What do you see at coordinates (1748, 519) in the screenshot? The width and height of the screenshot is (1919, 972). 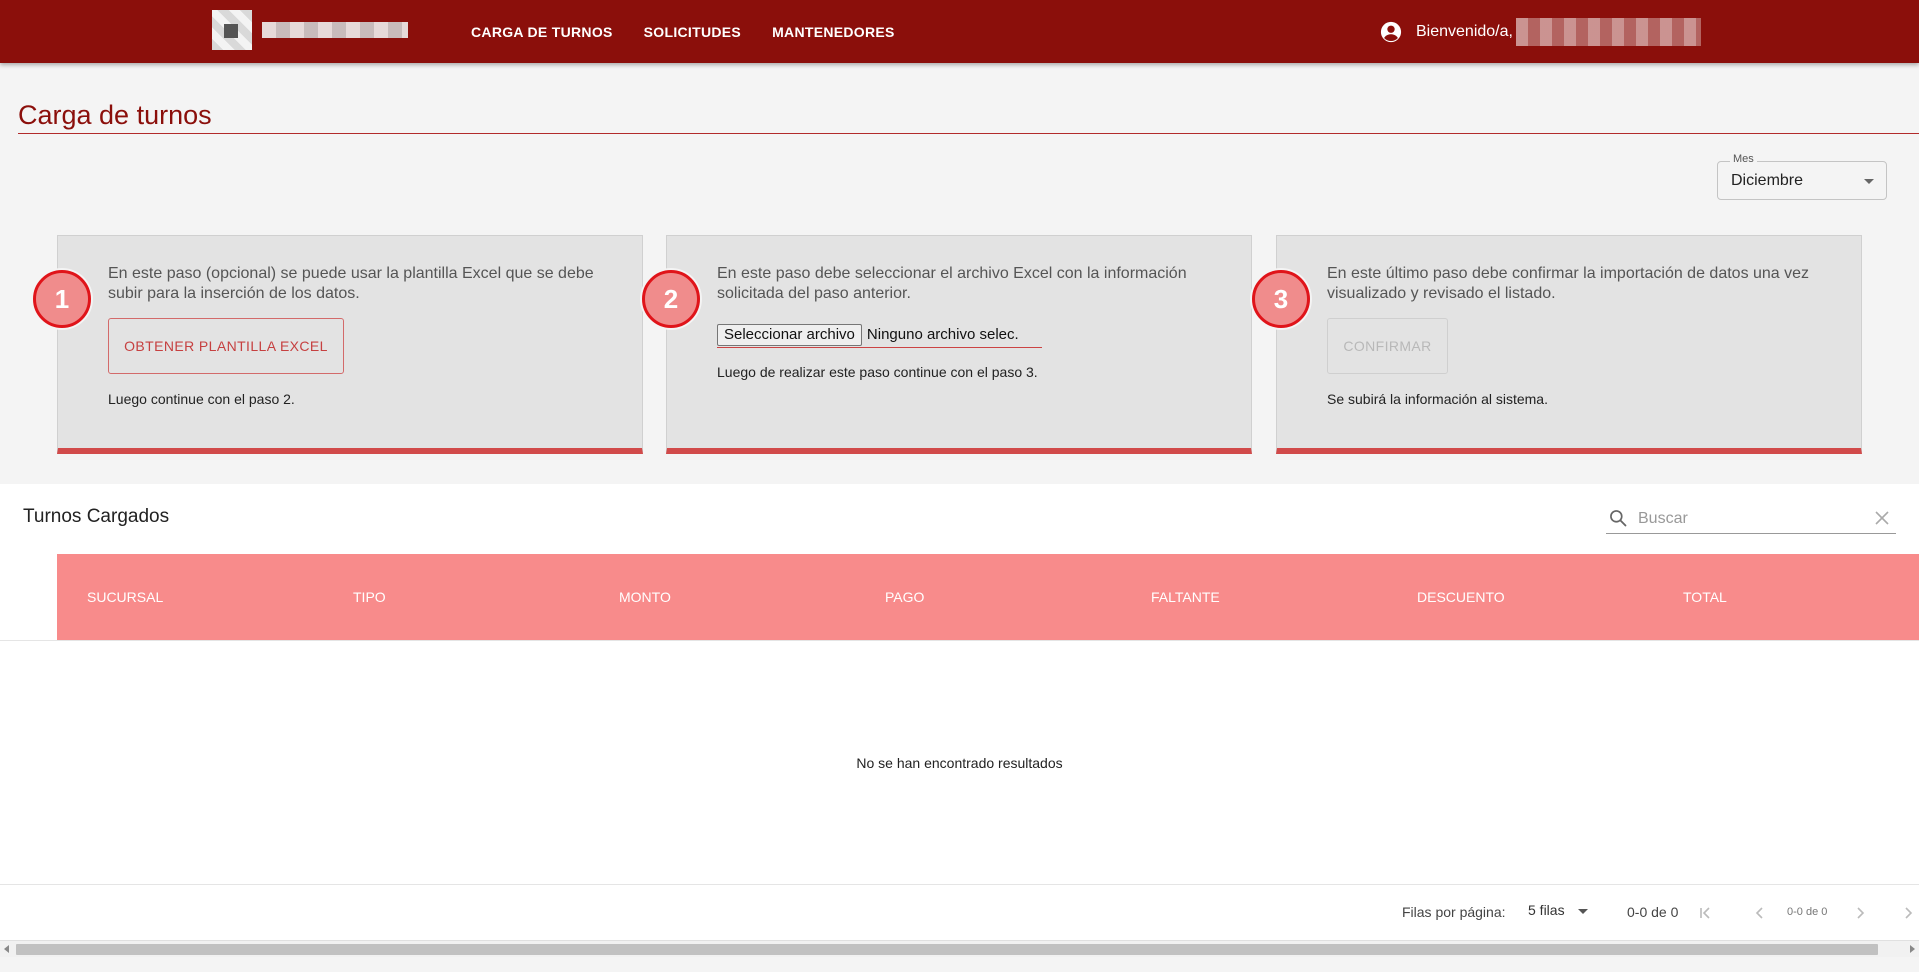 I see `search-input` at bounding box center [1748, 519].